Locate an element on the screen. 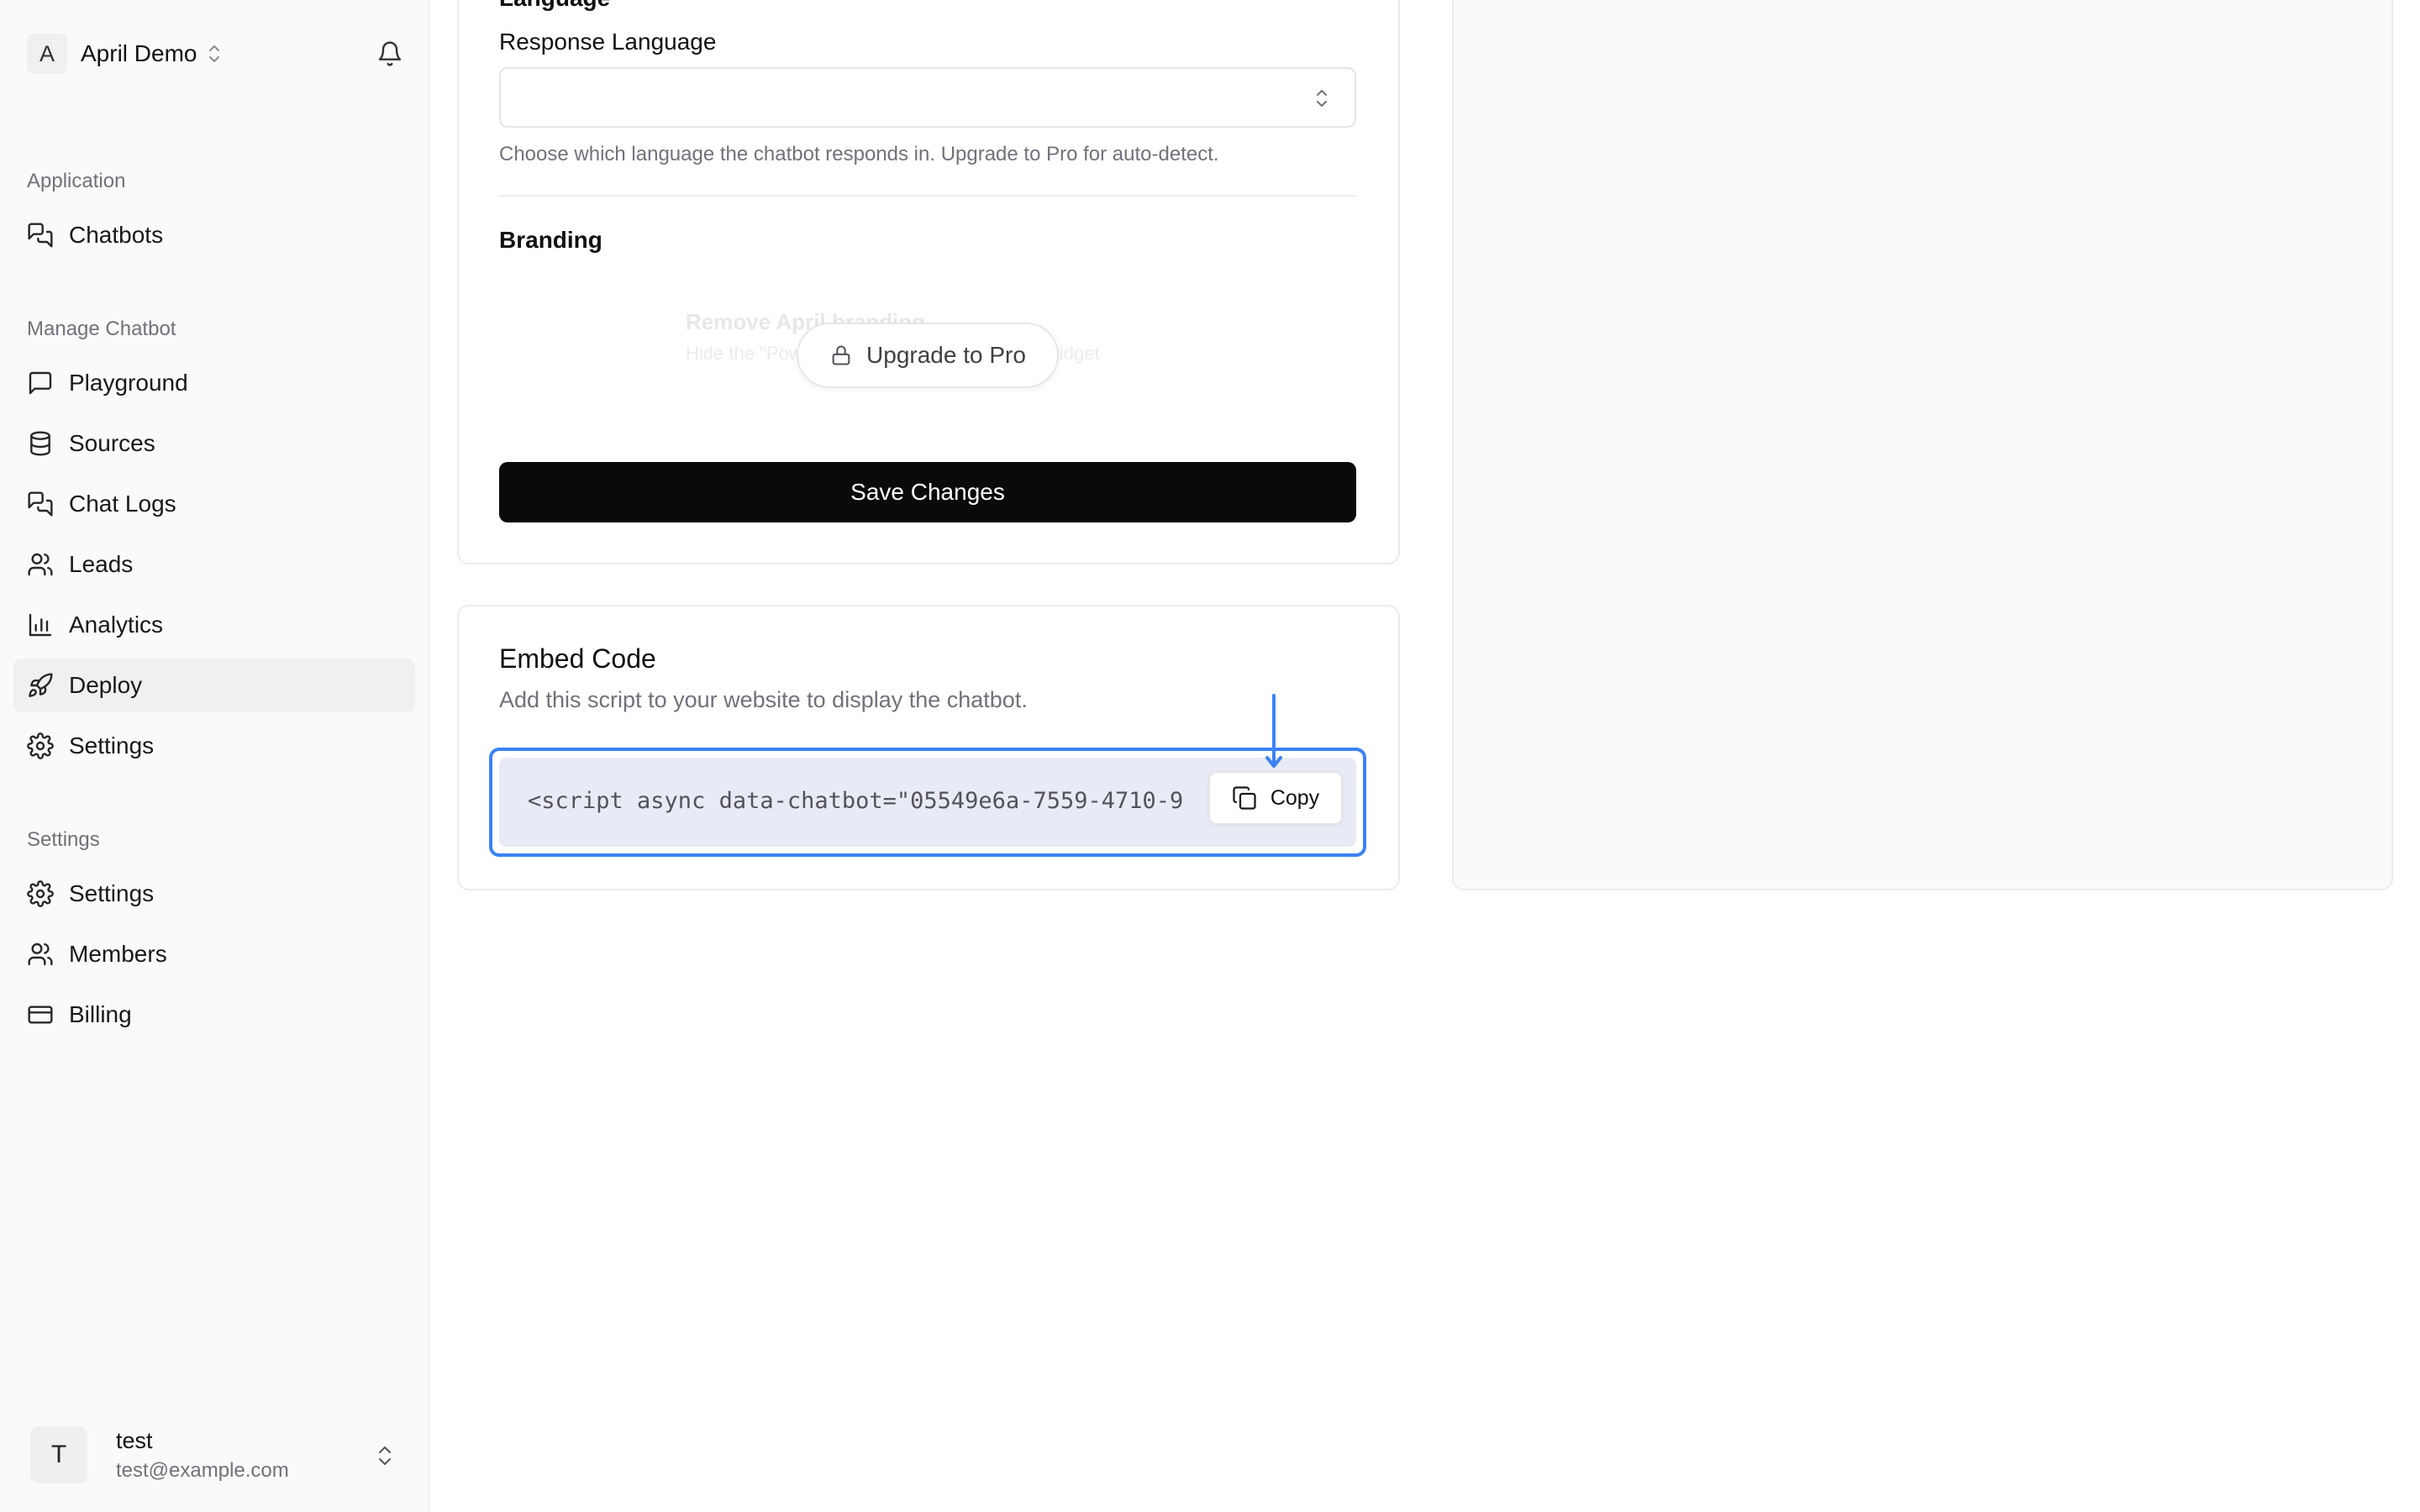 This screenshot has width=2420, height=1512. user-menu: T test test@example.com is located at coordinates (214, 1455).